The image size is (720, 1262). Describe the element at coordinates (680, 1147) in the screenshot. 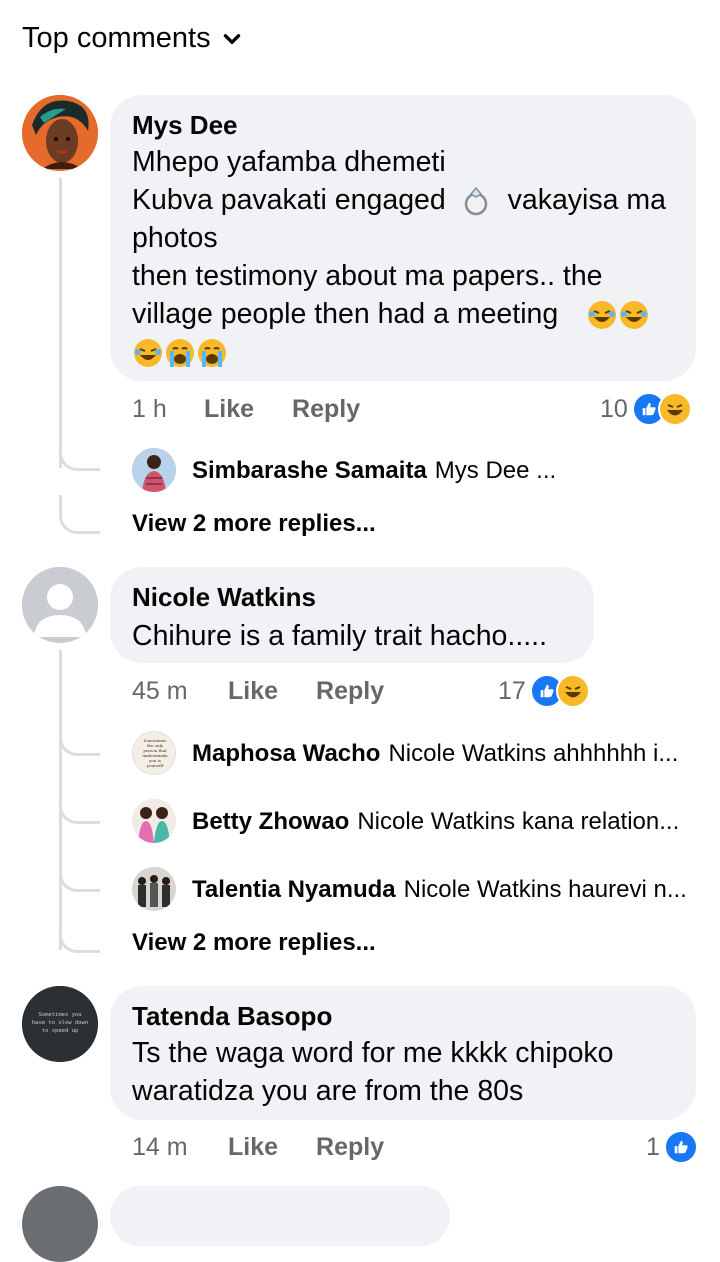

I see `like-reaction-icon` at that location.